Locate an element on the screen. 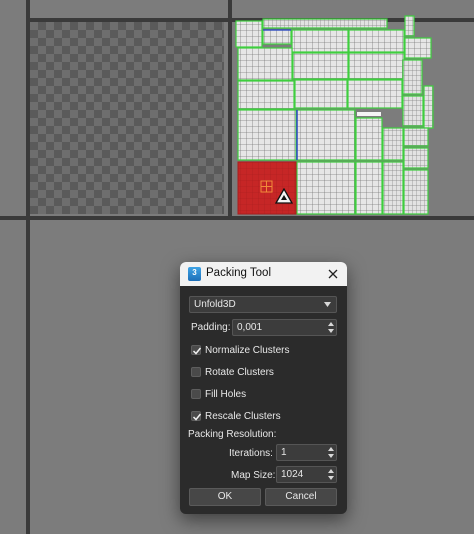  rotate-clusters-label: Rotate Clusters is located at coordinates (239, 372).